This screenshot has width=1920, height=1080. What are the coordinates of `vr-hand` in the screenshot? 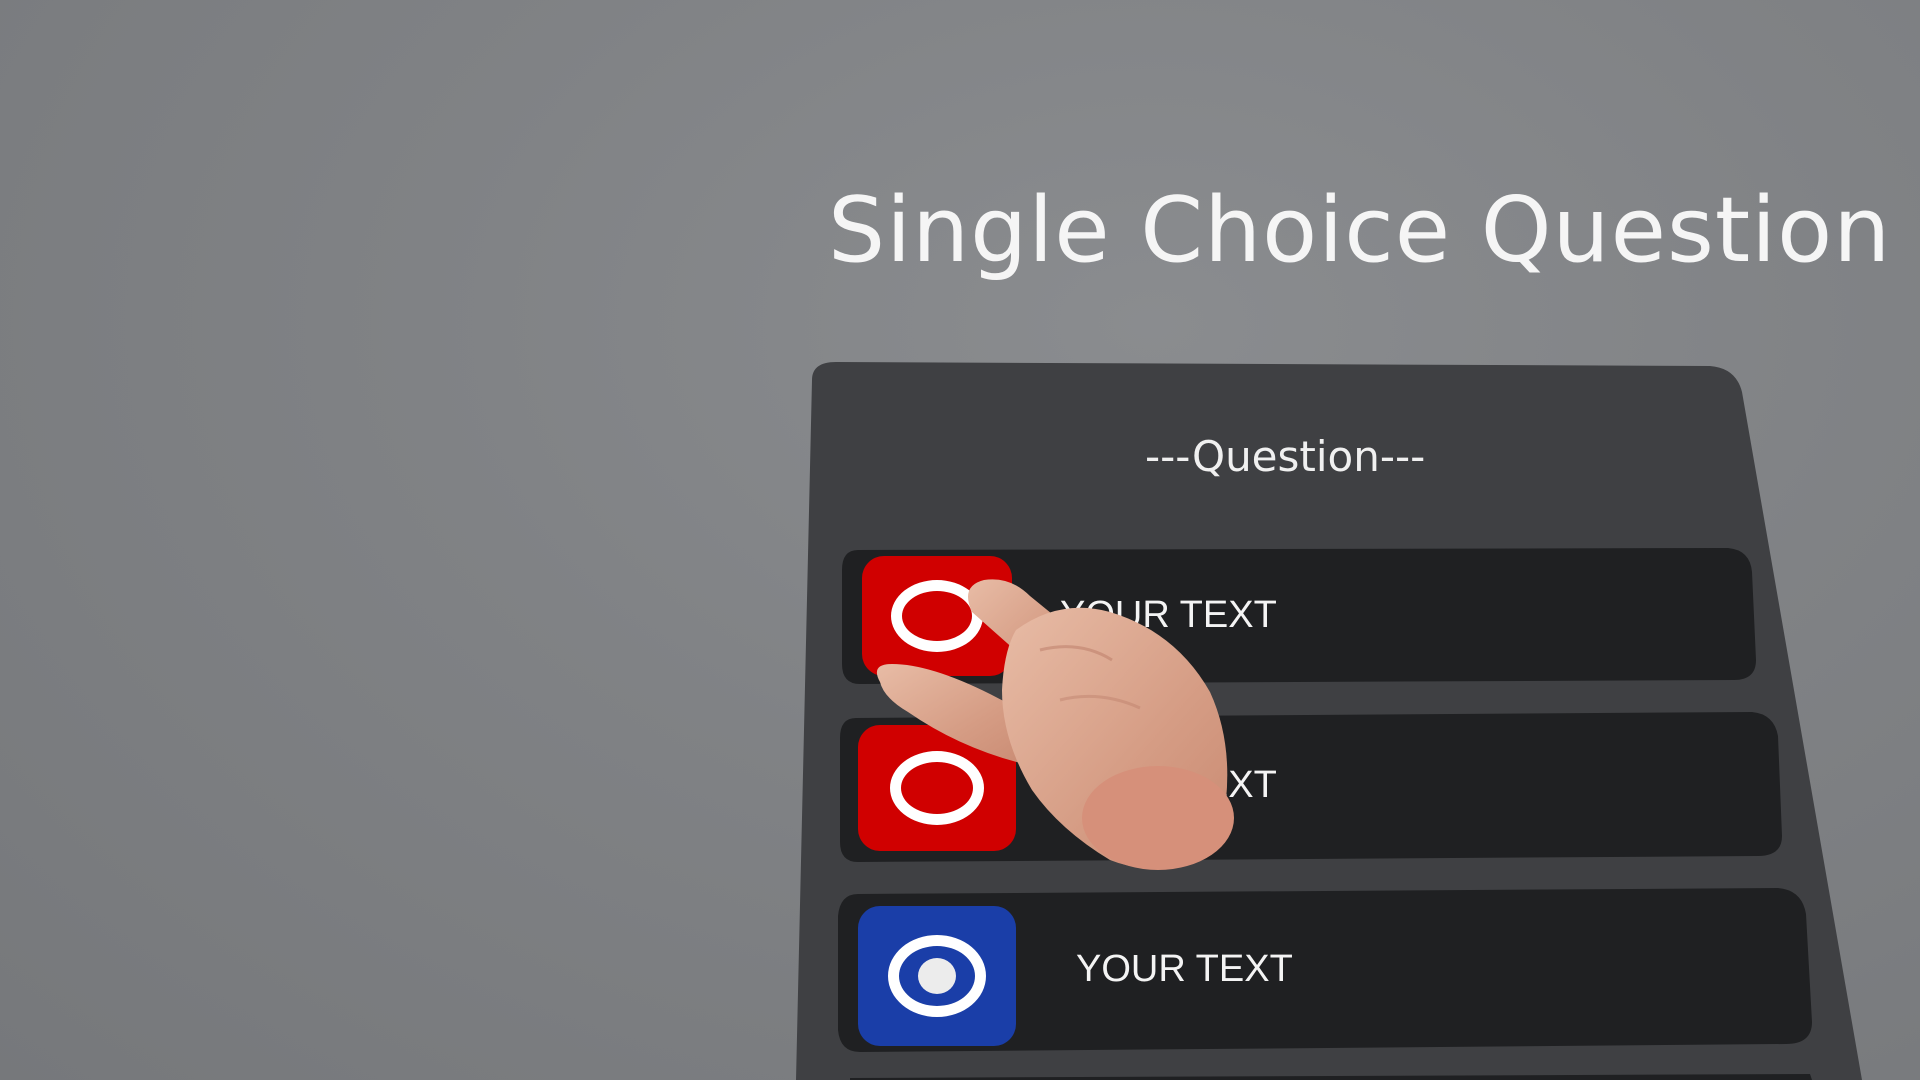 It's located at (1055, 724).